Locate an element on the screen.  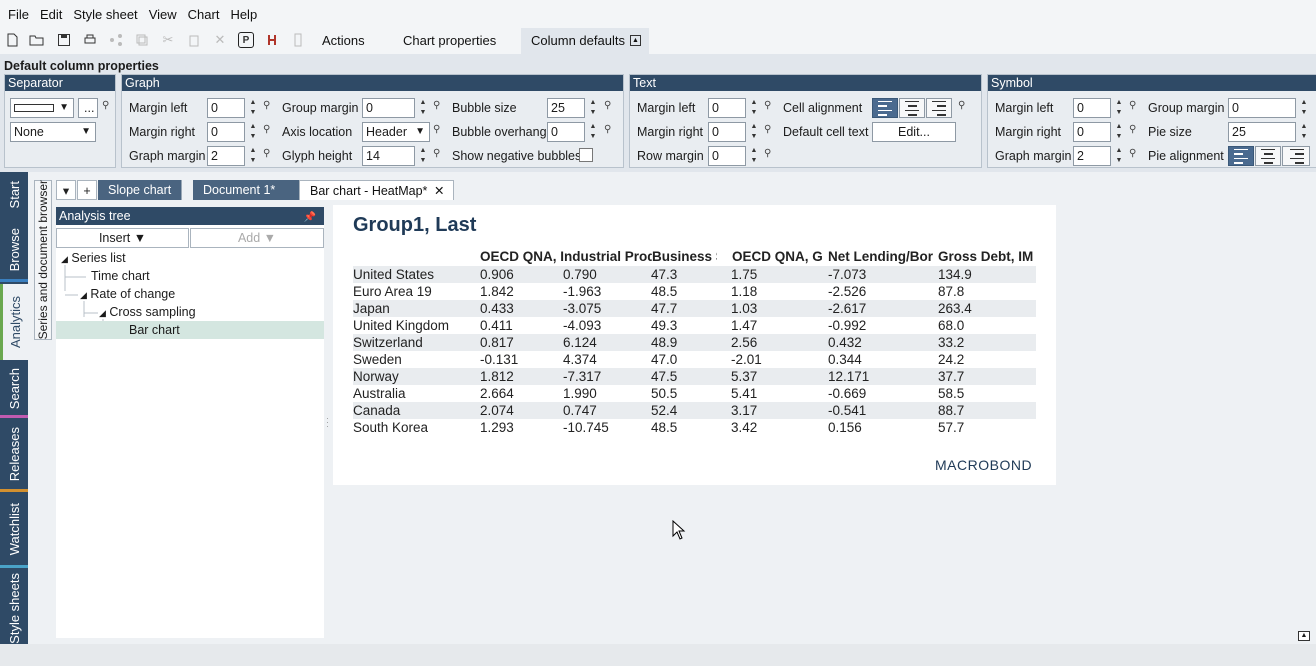
side-tab-start: Start is located at coordinates (14, 195).